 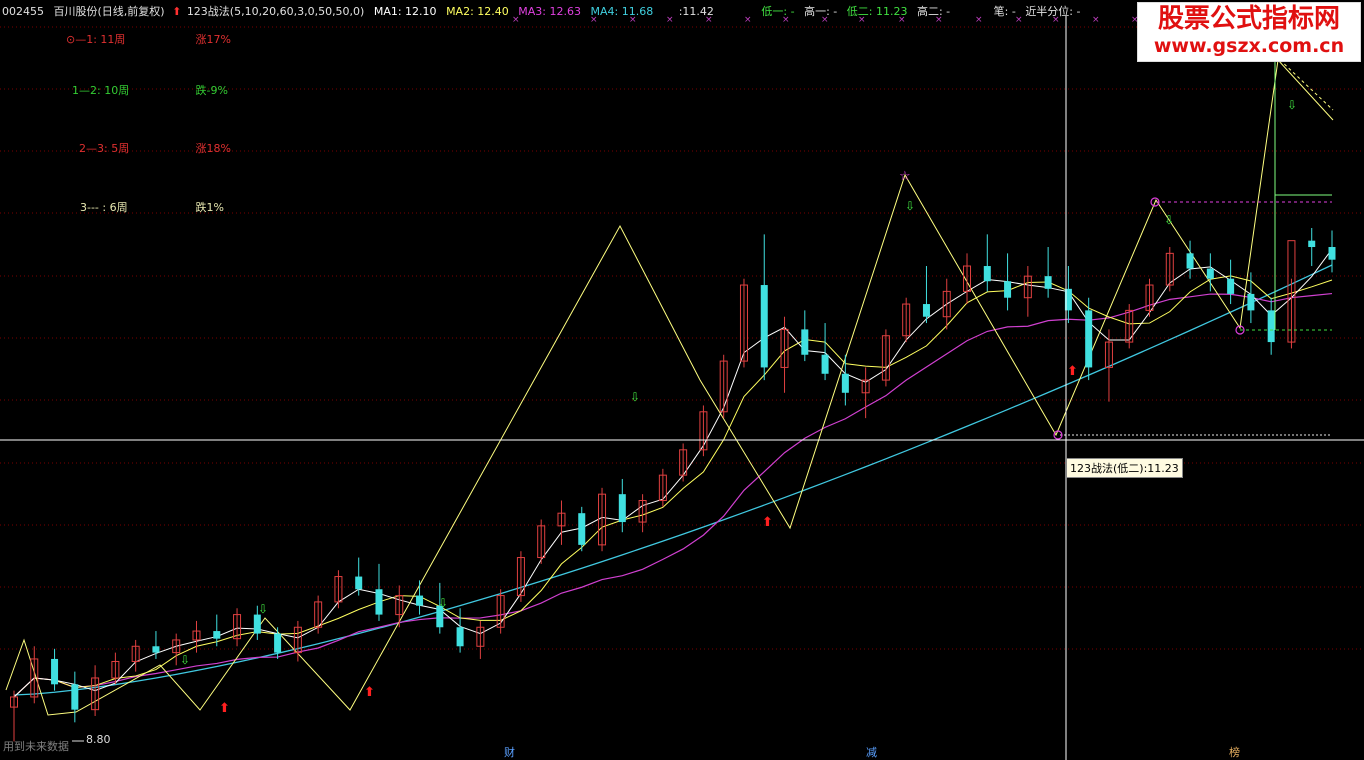 What do you see at coordinates (263, 609) in the screenshot?
I see `sell-arrow-icon-0: ⇩` at bounding box center [263, 609].